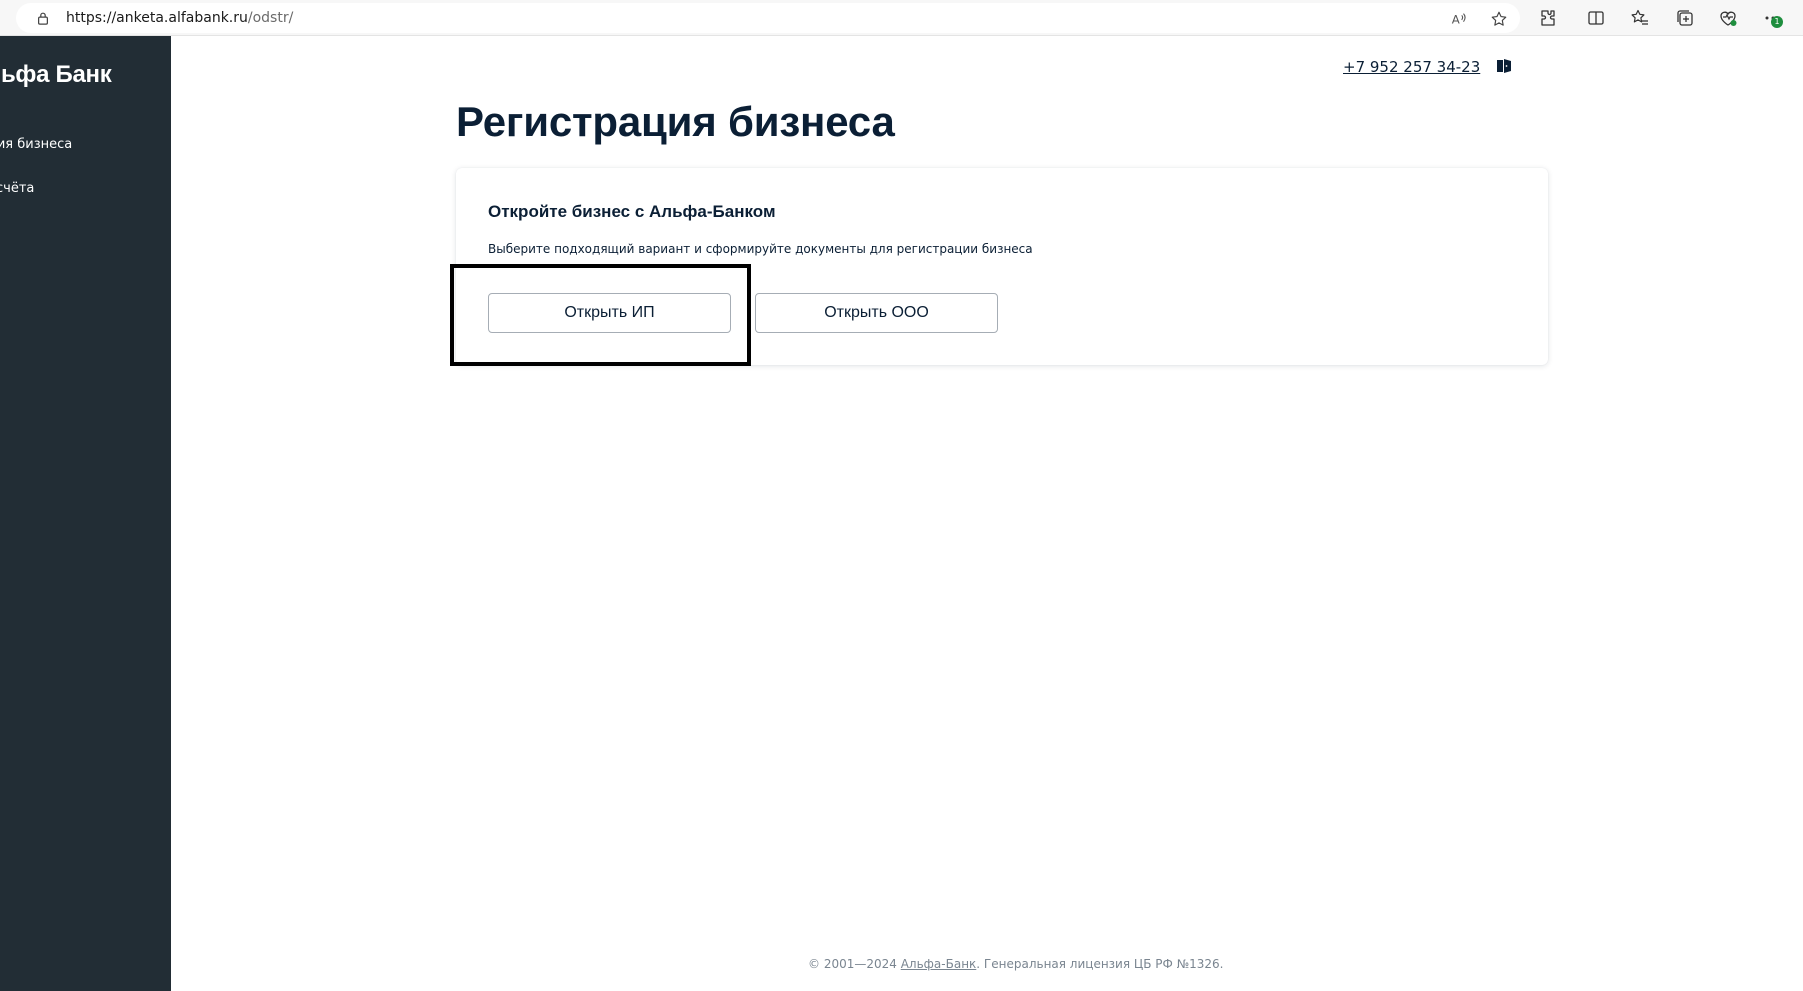  Describe the element at coordinates (36, 144) in the screenshot. I see `sidebar-item-business-registration: ция бизнеса` at that location.